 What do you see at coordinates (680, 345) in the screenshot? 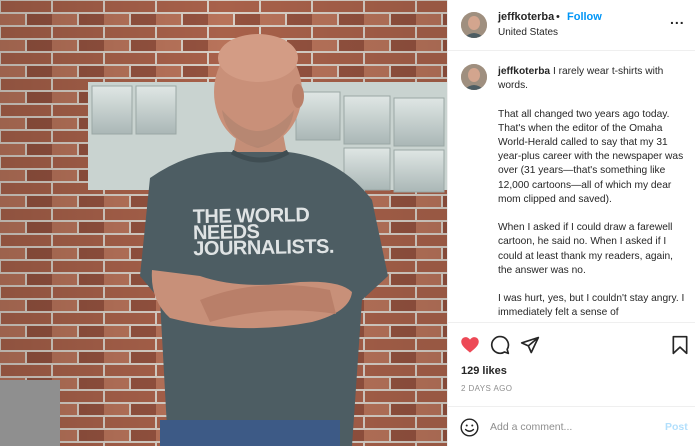
I see `bookmark-icon` at bounding box center [680, 345].